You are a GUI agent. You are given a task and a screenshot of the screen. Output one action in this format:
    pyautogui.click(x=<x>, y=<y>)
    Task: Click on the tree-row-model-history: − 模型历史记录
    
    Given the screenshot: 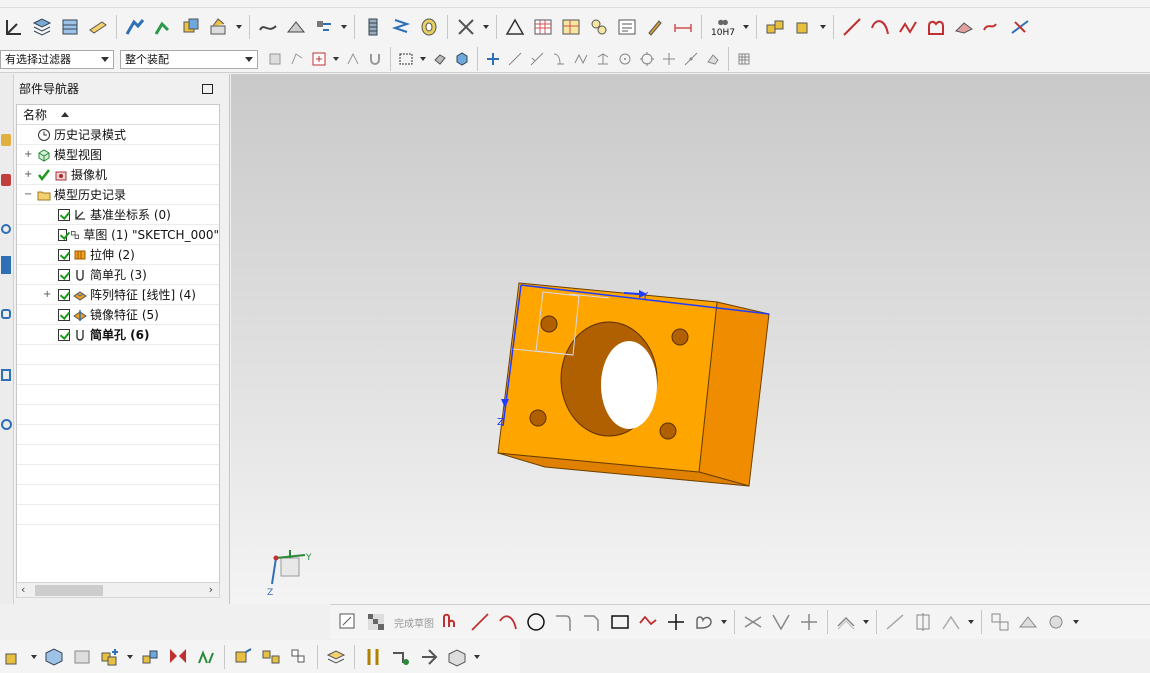 What is the action you would take?
    pyautogui.click(x=118, y=195)
    